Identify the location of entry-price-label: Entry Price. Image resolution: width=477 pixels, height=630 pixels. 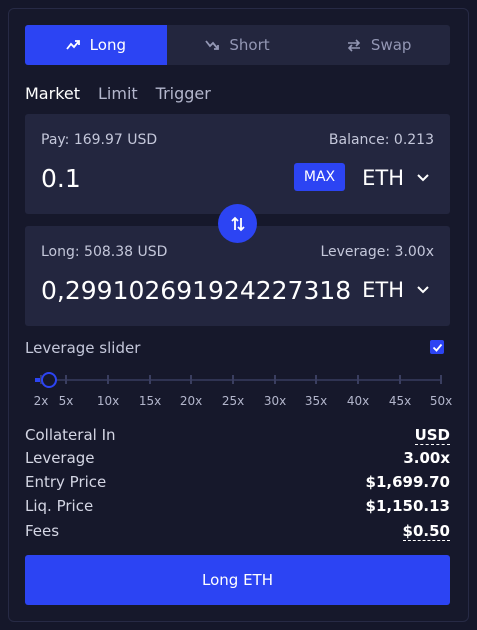
(66, 482).